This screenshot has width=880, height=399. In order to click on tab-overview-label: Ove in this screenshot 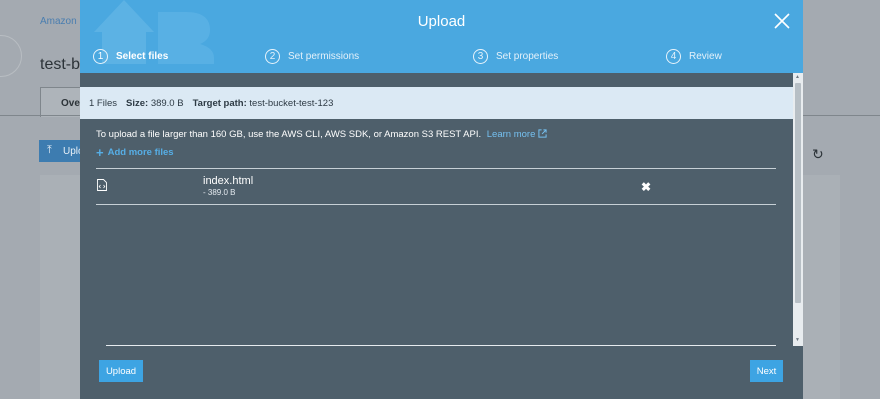, I will do `click(70, 103)`.